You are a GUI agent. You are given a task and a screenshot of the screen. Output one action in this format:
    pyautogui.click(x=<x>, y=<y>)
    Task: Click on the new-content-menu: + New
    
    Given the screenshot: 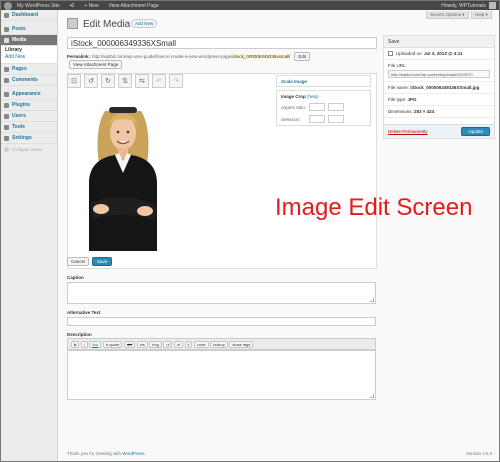 What is the action you would take?
    pyautogui.click(x=91, y=5)
    